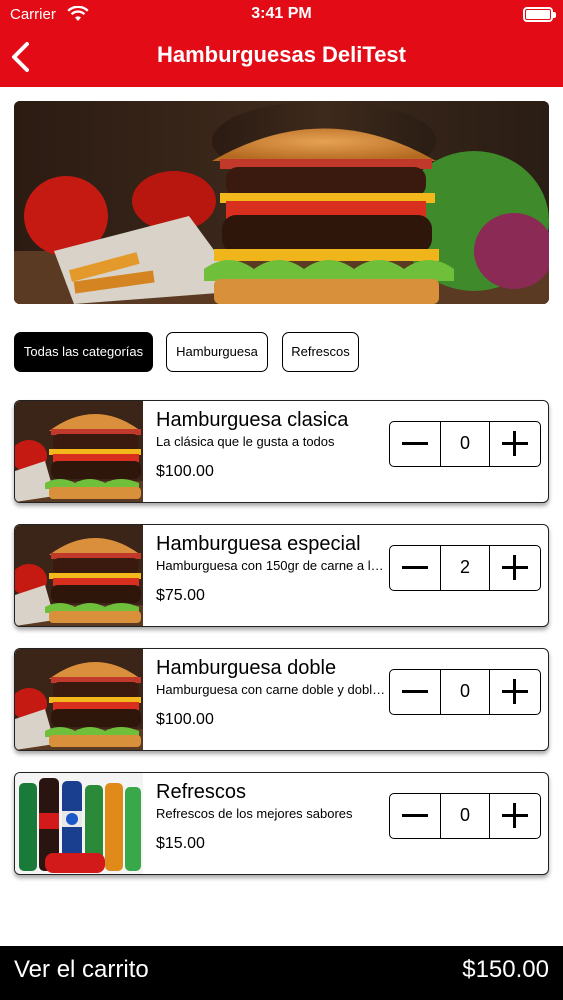  I want to click on page-title: Hamburguesas DeliTest, so click(281, 54).